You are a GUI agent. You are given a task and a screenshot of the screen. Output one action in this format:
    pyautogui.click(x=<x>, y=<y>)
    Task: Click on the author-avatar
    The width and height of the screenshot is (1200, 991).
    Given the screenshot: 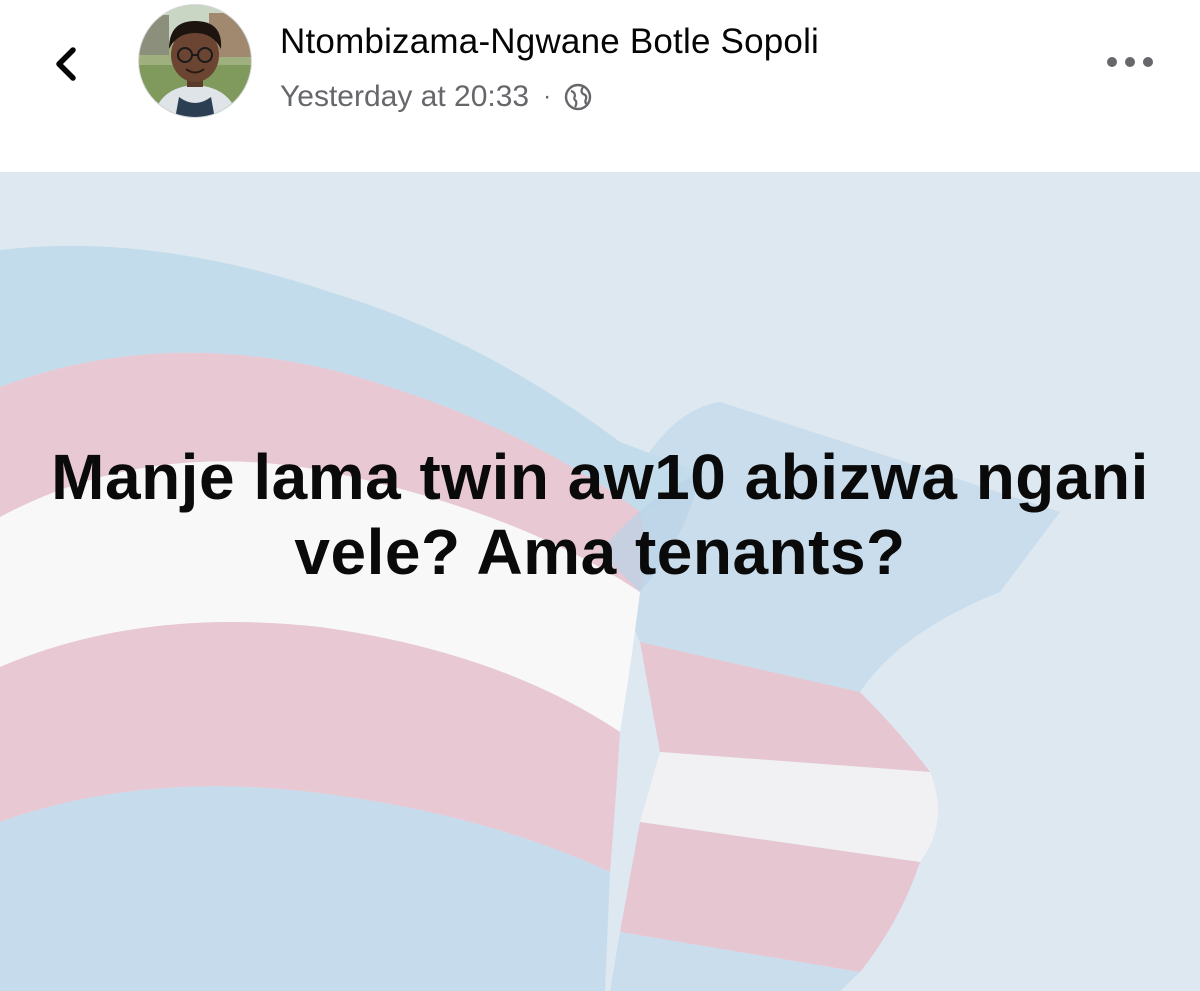 What is the action you would take?
    pyautogui.click(x=195, y=61)
    